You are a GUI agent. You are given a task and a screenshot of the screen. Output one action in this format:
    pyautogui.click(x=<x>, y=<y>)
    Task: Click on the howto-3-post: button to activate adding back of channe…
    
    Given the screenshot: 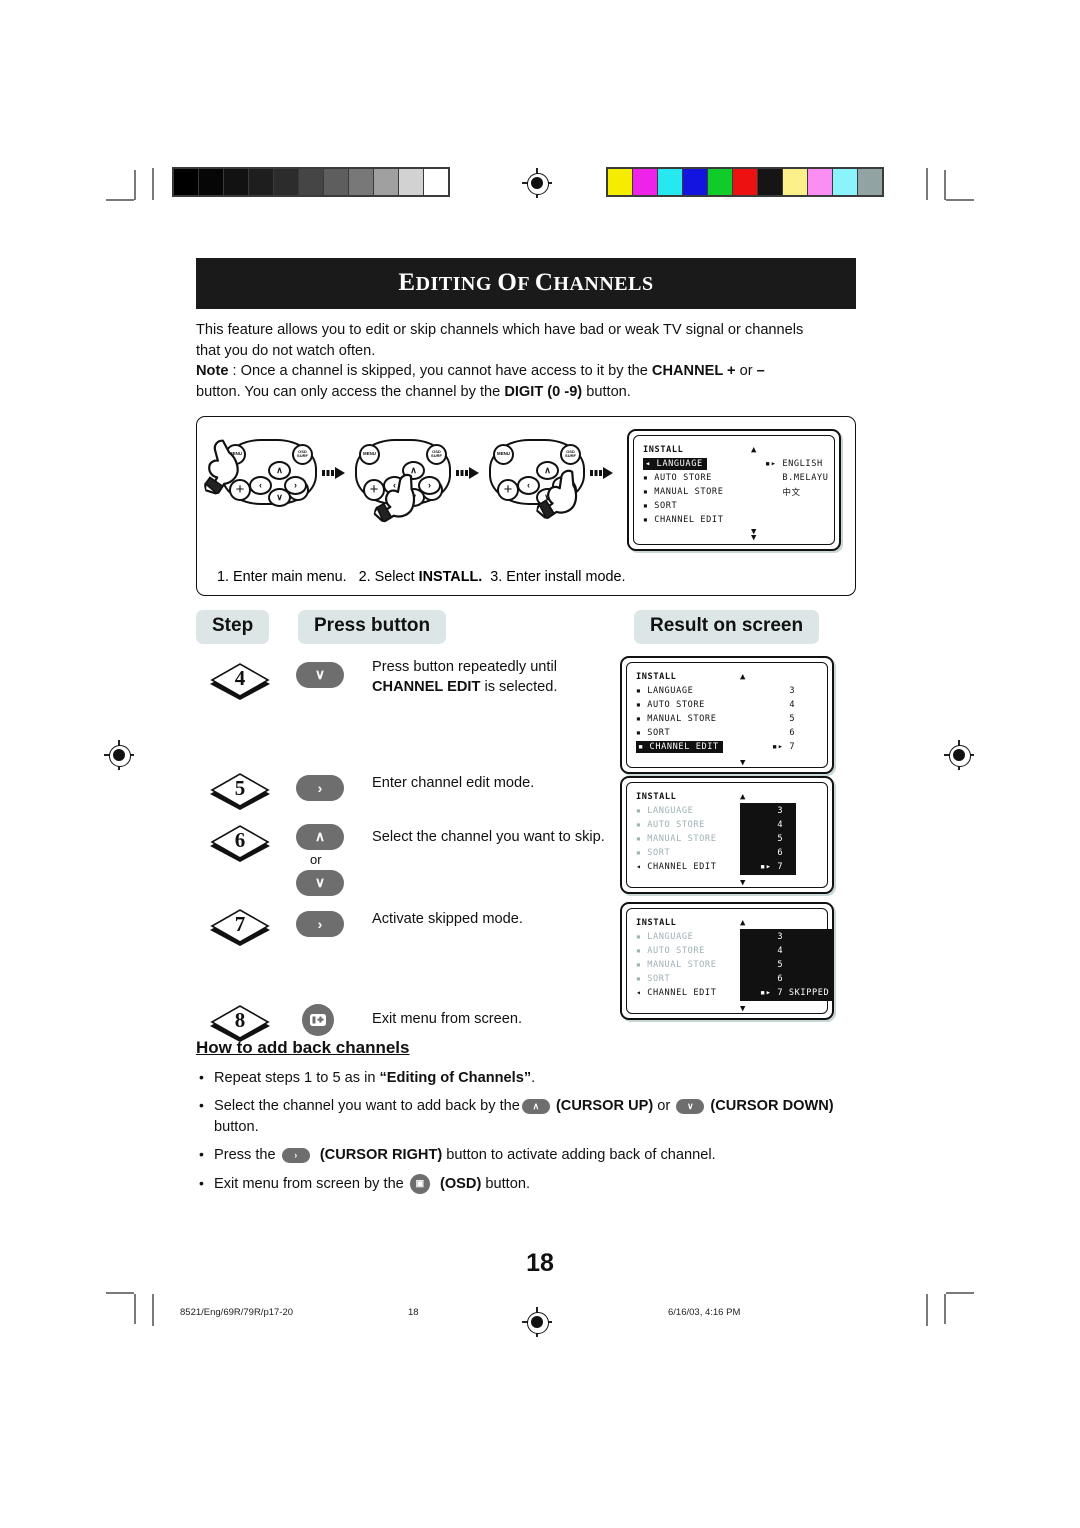 What is the action you would take?
    pyautogui.click(x=579, y=1155)
    